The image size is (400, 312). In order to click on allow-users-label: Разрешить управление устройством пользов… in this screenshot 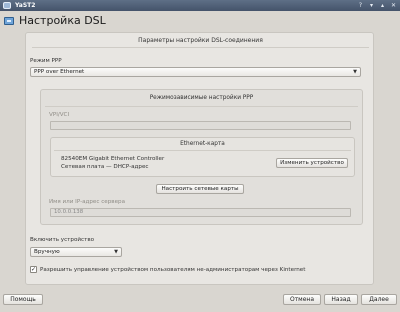, I will do `click(173, 270)`.